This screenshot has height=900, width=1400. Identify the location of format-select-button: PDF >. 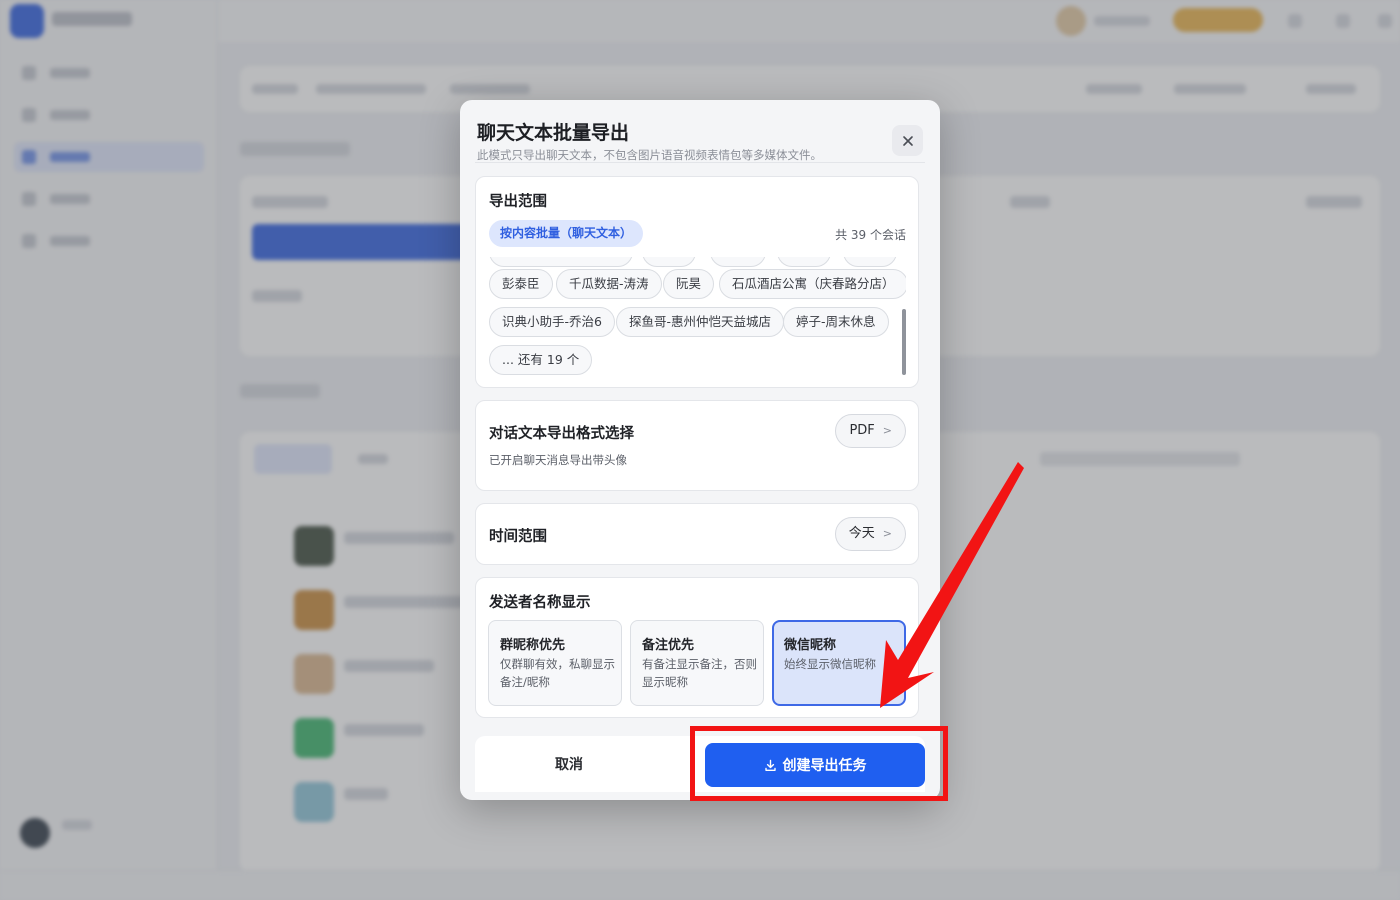
(870, 431).